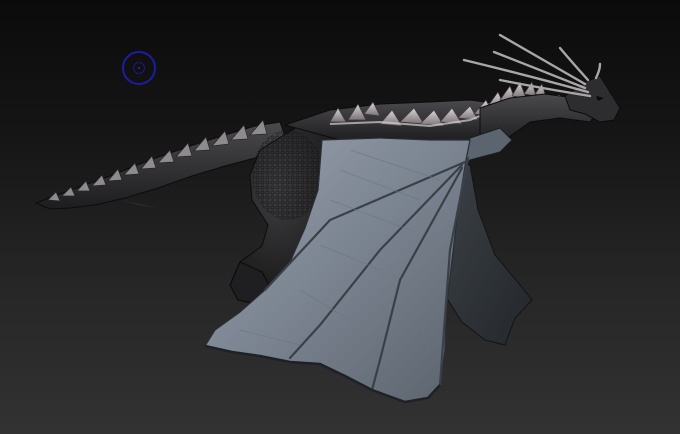  I want to click on tail-tip, so click(139, 204).